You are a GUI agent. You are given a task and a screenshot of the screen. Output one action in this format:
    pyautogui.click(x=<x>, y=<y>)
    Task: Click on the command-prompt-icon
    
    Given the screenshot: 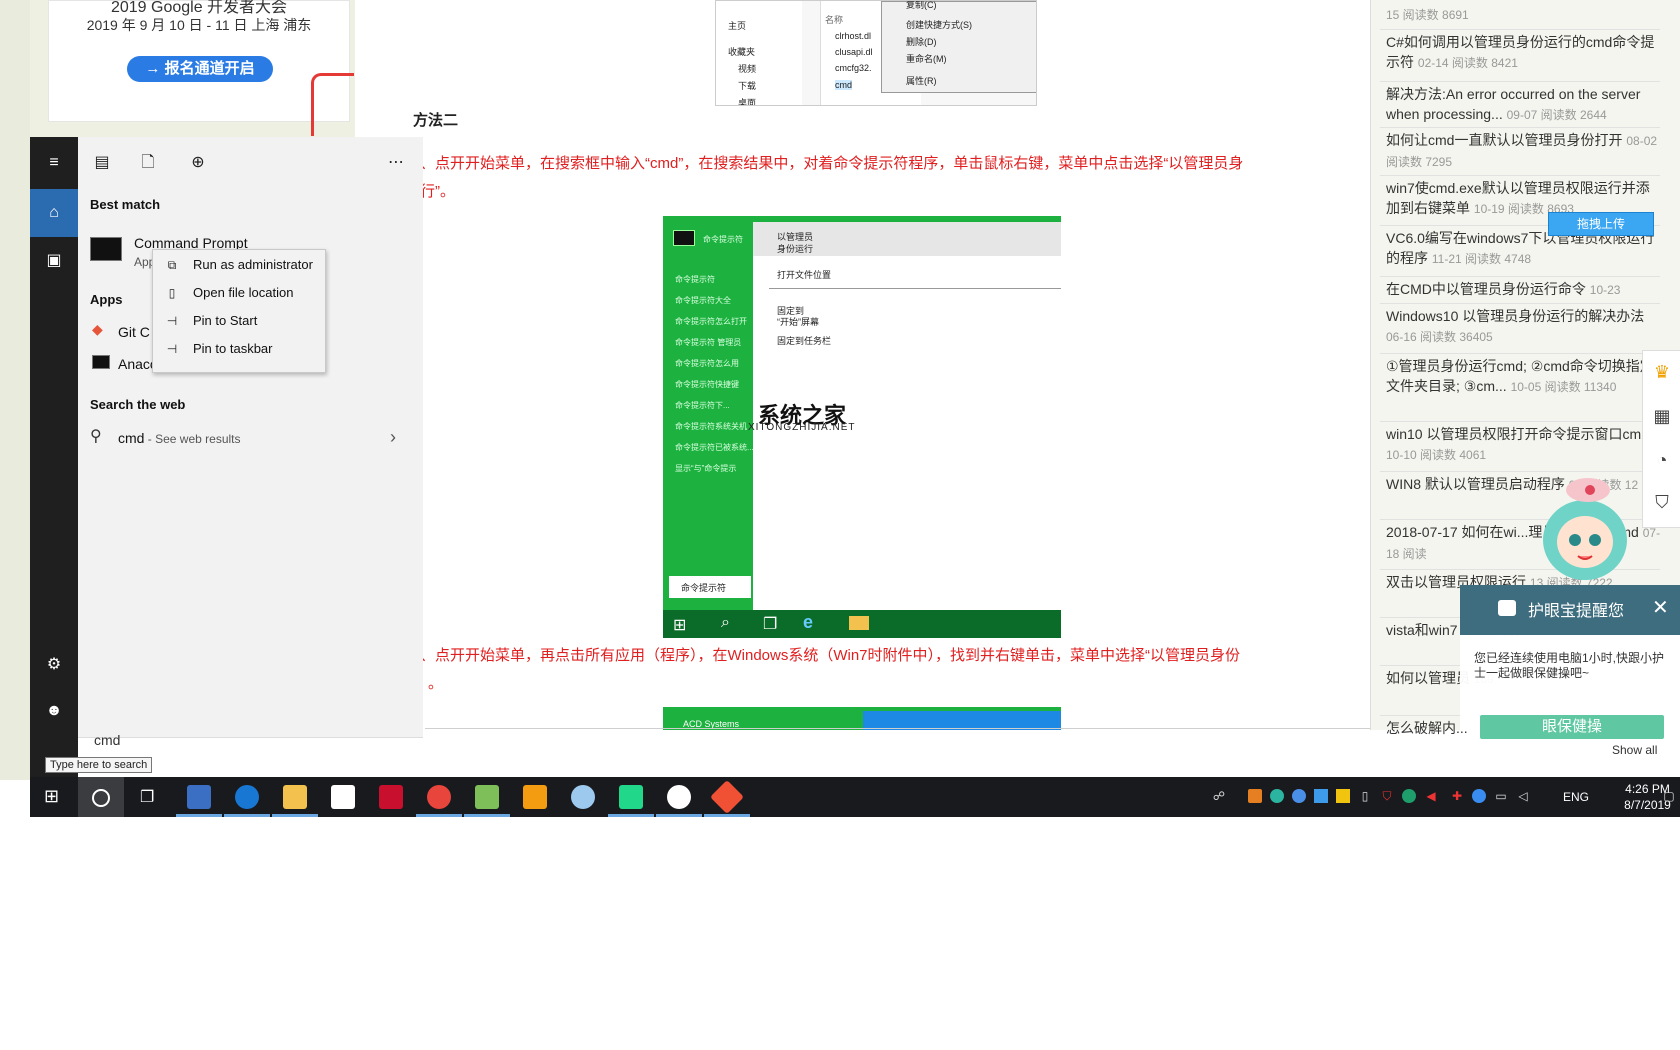 What is the action you would take?
    pyautogui.click(x=106, y=249)
    